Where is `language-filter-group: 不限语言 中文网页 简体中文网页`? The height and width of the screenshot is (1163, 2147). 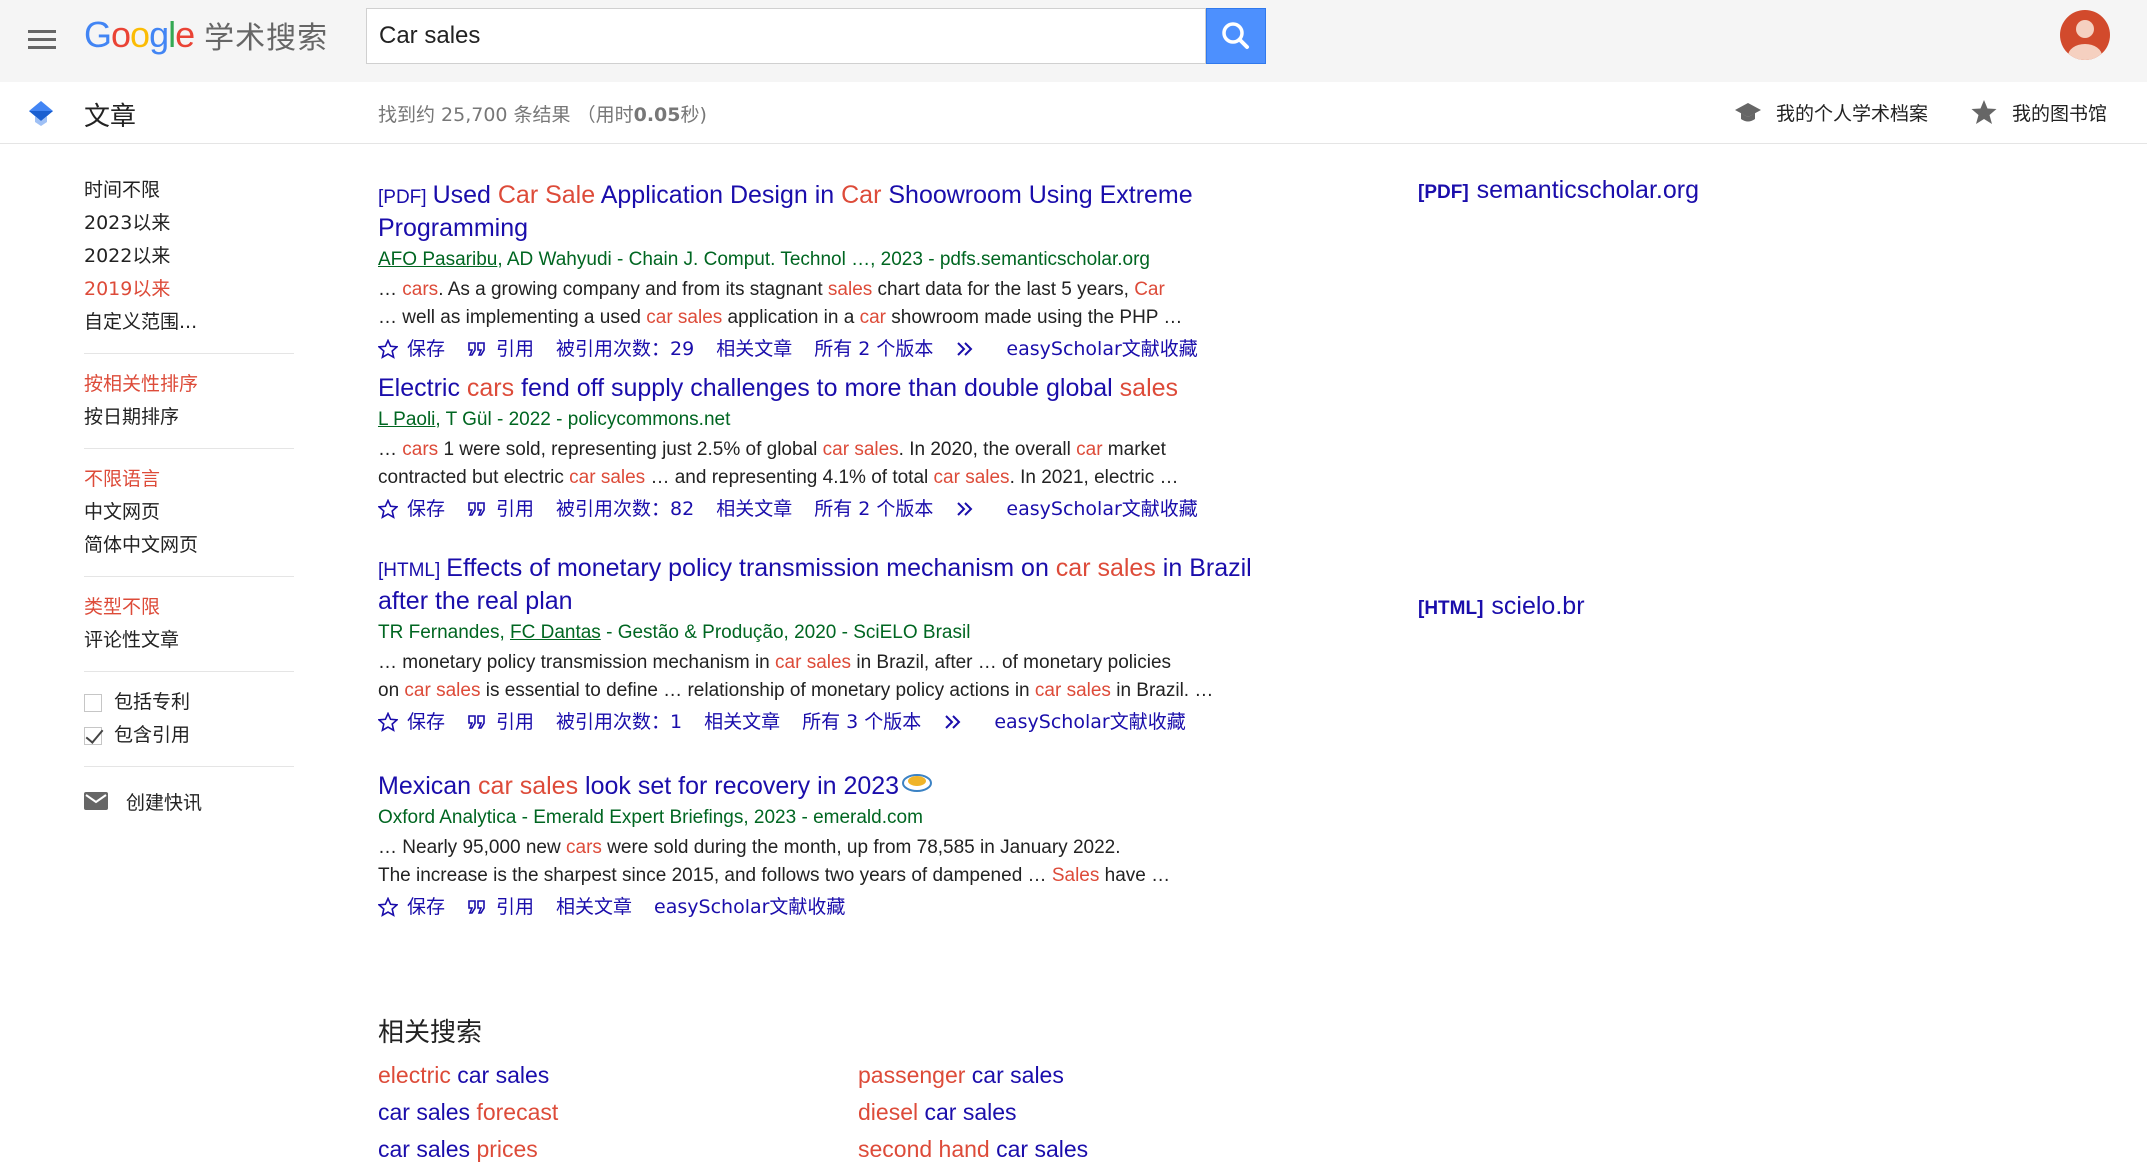 language-filter-group: 不限语言 中文网页 简体中文网页 is located at coordinates (189, 512).